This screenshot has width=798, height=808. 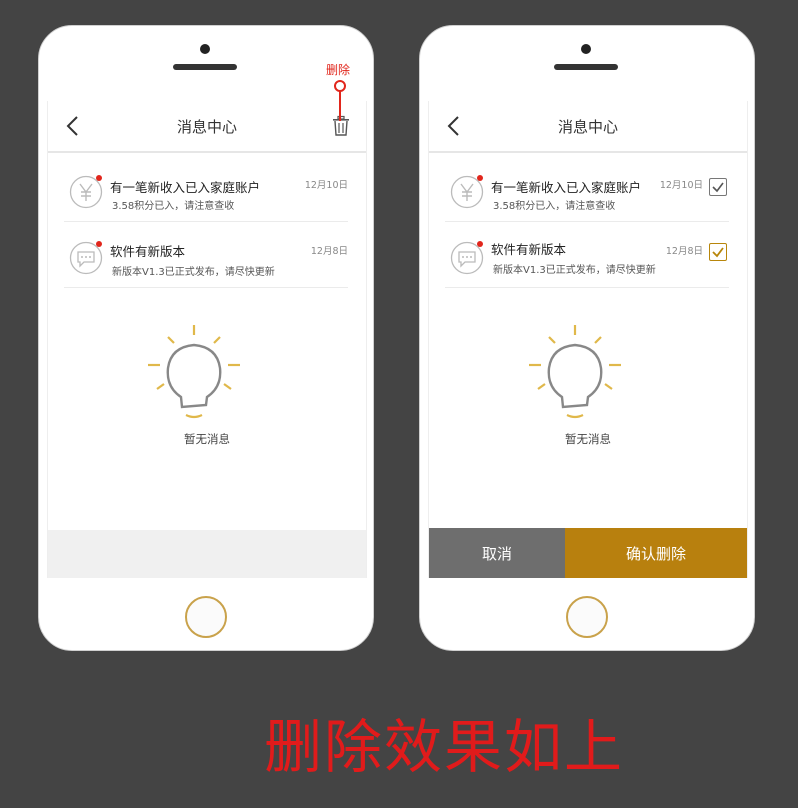 What do you see at coordinates (341, 126) in the screenshot?
I see `trash-icon` at bounding box center [341, 126].